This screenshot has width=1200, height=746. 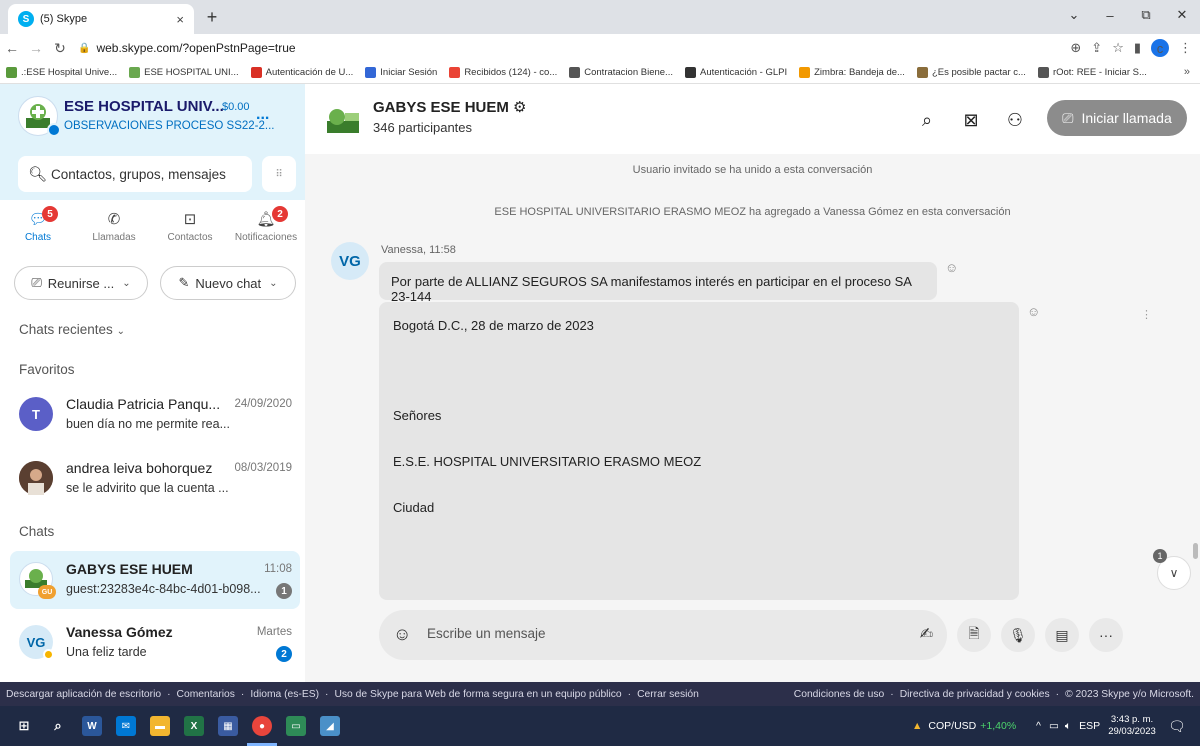 I want to click on footer-link: Idioma (es-ES), so click(x=284, y=694).